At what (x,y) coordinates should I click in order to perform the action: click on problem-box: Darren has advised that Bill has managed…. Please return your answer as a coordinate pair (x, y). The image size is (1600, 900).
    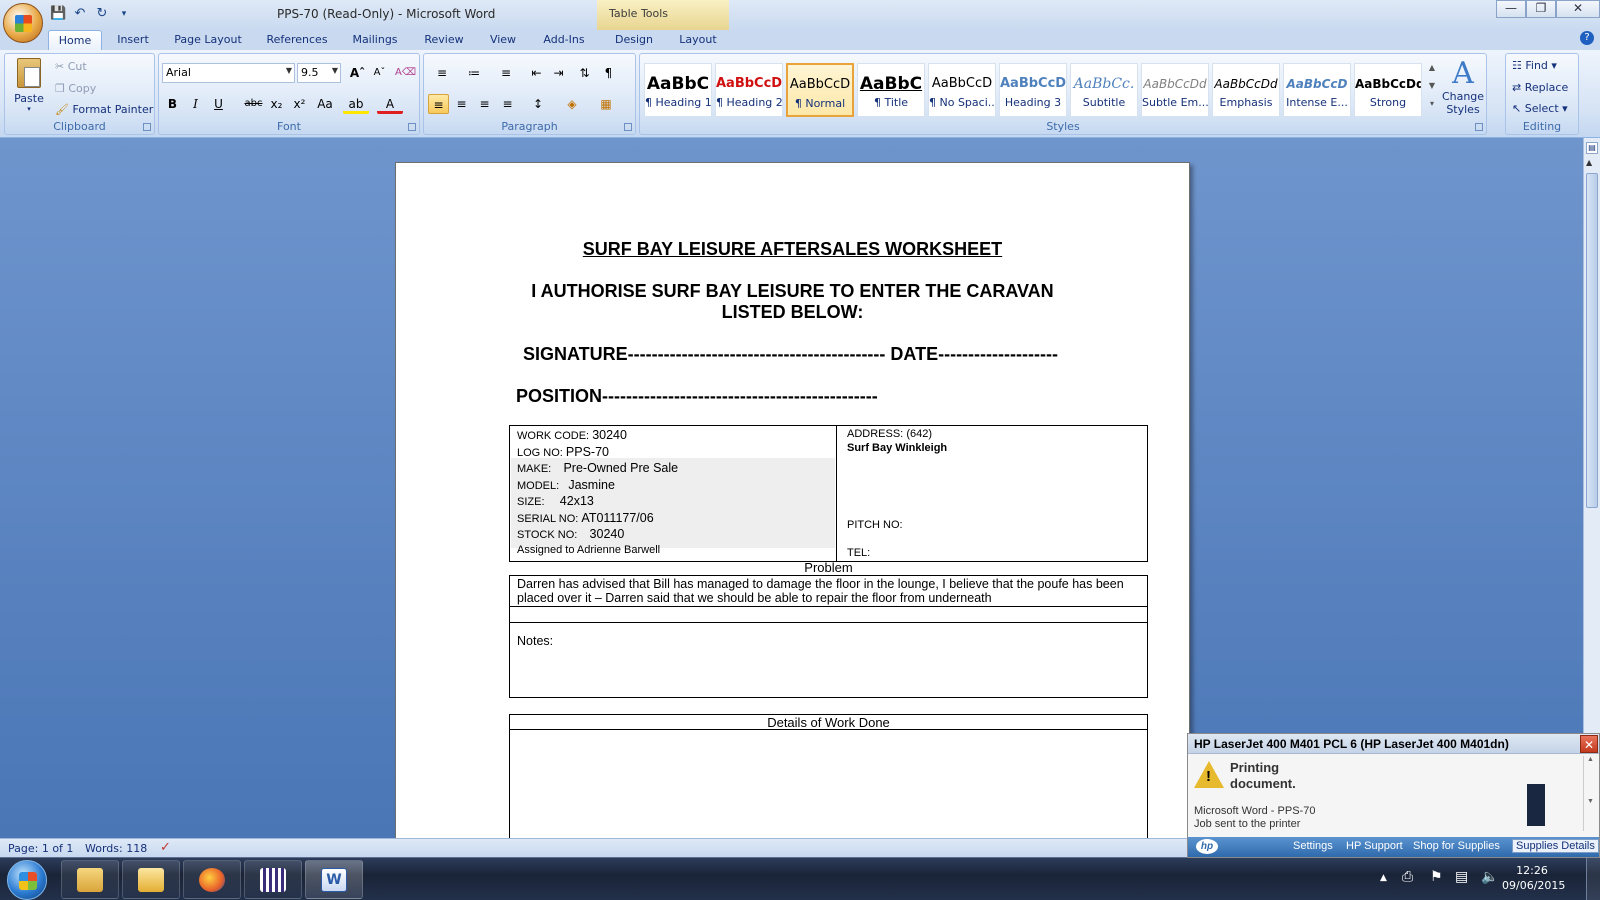
    Looking at the image, I should click on (828, 599).